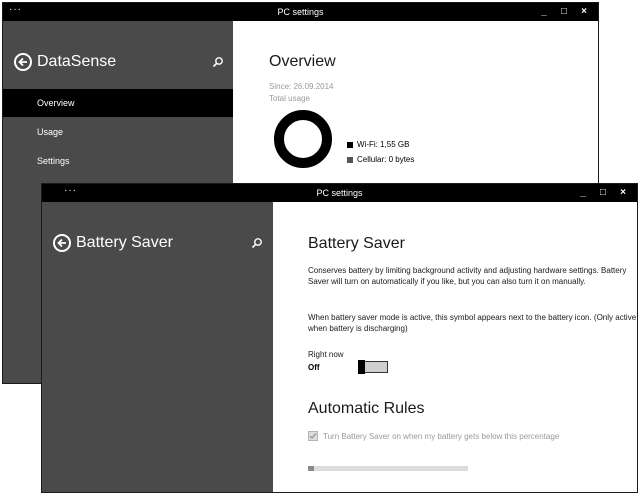 Image resolution: width=639 pixels, height=493 pixels. I want to click on wifi-usage-ring, so click(303, 139).